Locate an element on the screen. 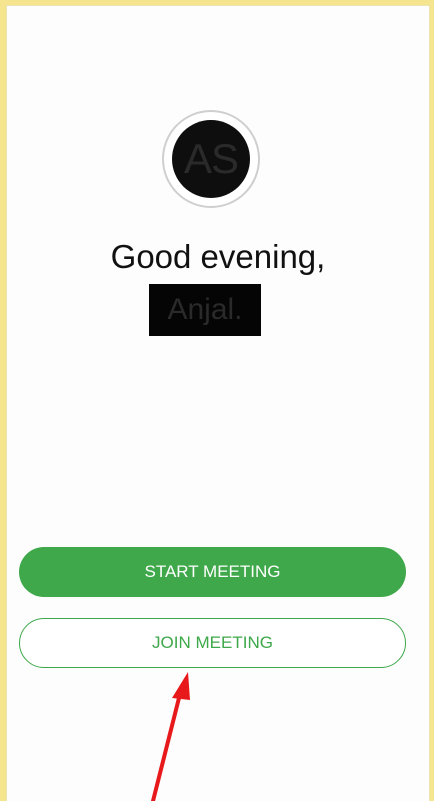 This screenshot has height=801, width=434. avatar-initials: AS is located at coordinates (211, 159).